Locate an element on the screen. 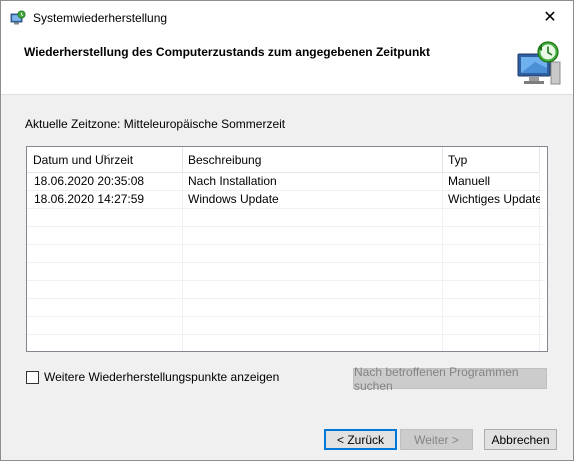 This screenshot has width=574, height=461. close-icon: ✕ is located at coordinates (550, 17).